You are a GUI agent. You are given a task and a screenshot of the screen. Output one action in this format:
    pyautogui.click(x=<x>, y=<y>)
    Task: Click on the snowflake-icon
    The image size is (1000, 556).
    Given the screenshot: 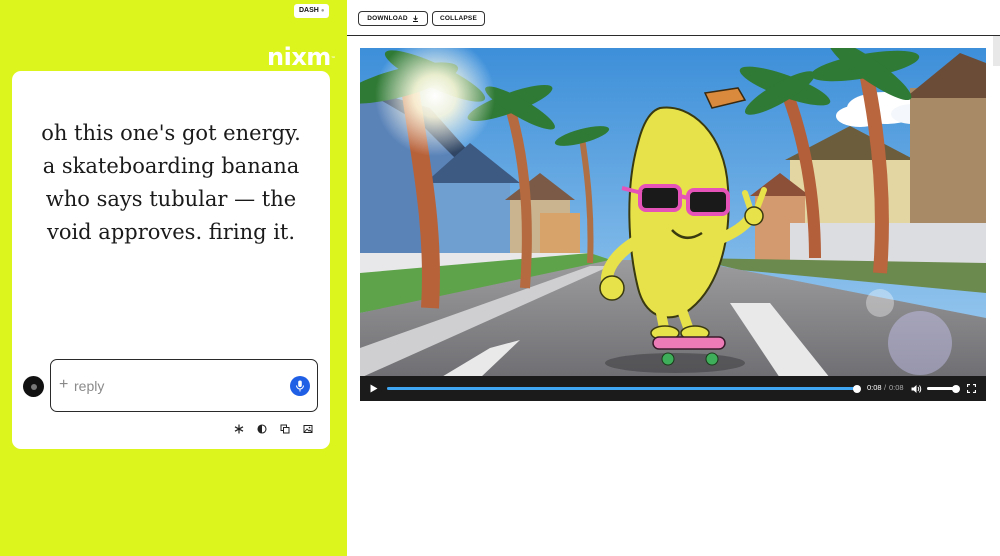 What is the action you would take?
    pyautogui.click(x=239, y=429)
    